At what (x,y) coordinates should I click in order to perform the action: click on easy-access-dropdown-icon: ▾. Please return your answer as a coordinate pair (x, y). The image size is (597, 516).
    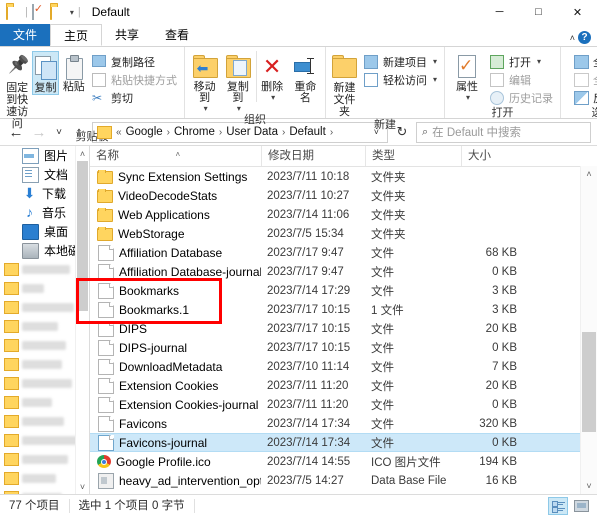
    Looking at the image, I should click on (435, 79).